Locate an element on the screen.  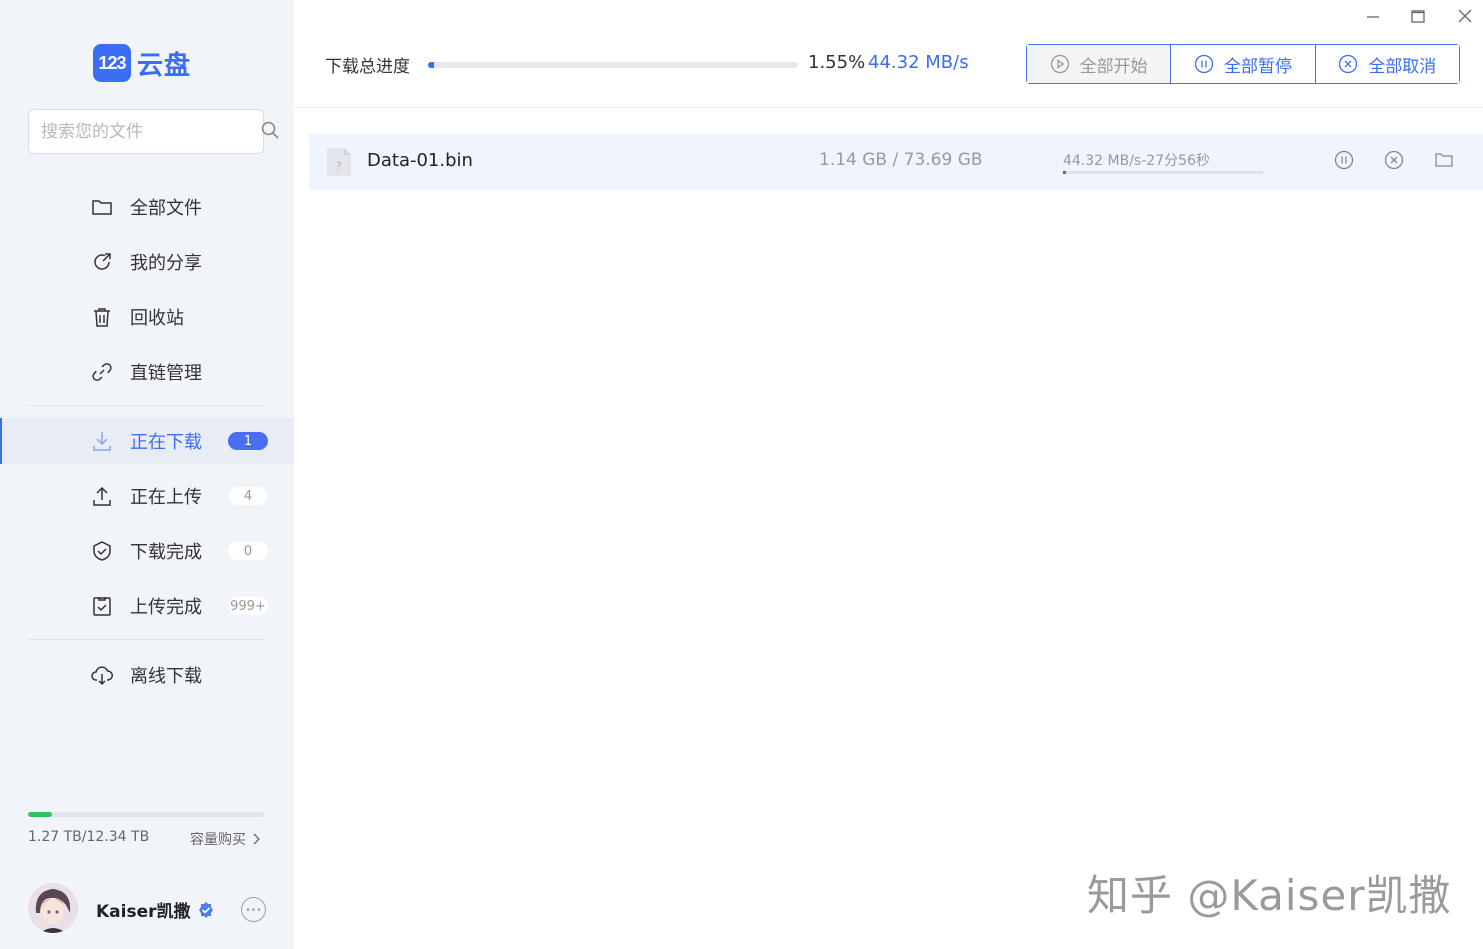
app-logo: 123 云盘 is located at coordinates (142, 63).